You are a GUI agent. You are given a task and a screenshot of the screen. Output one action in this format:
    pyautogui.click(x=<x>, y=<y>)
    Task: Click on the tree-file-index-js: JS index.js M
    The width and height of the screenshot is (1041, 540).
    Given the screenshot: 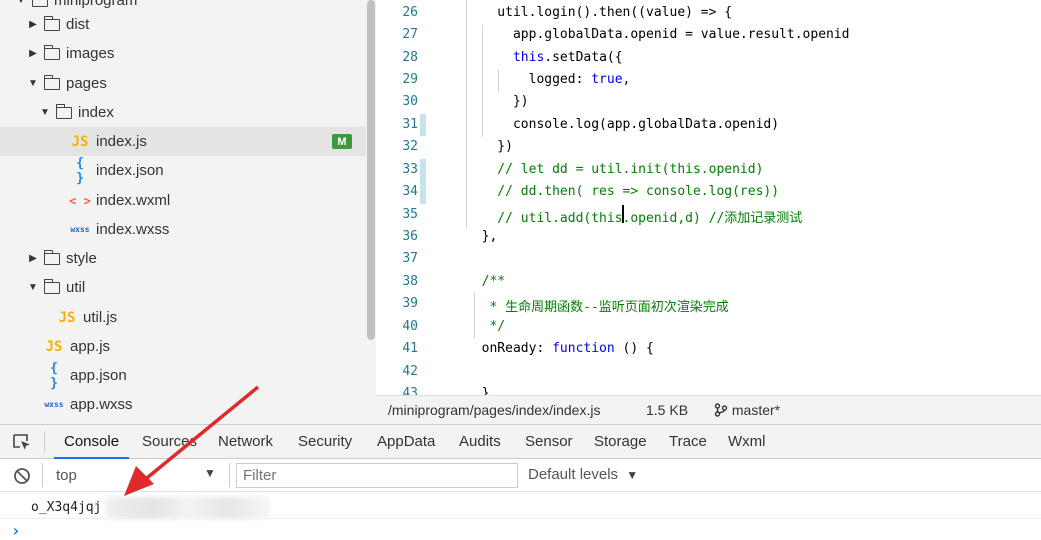 What is the action you would take?
    pyautogui.click(x=183, y=141)
    